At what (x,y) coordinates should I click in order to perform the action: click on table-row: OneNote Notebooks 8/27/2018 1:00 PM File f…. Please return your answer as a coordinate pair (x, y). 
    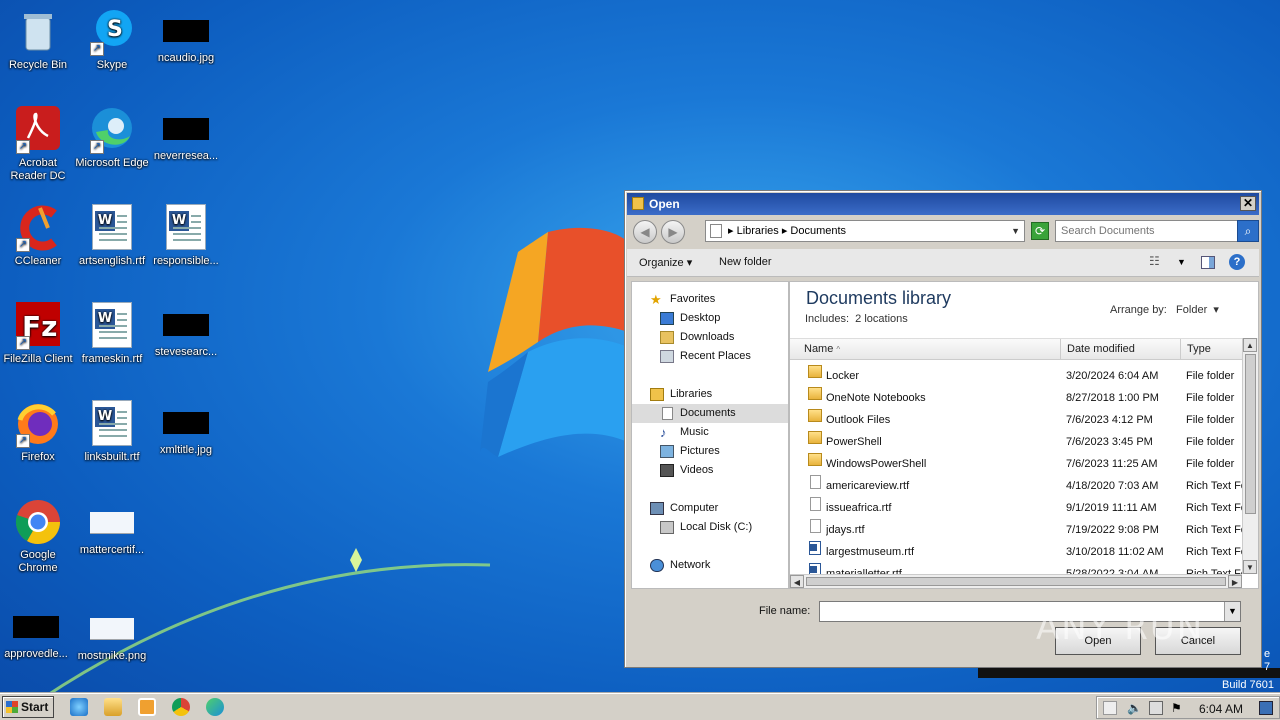
    Looking at the image, I should click on (1016, 398).